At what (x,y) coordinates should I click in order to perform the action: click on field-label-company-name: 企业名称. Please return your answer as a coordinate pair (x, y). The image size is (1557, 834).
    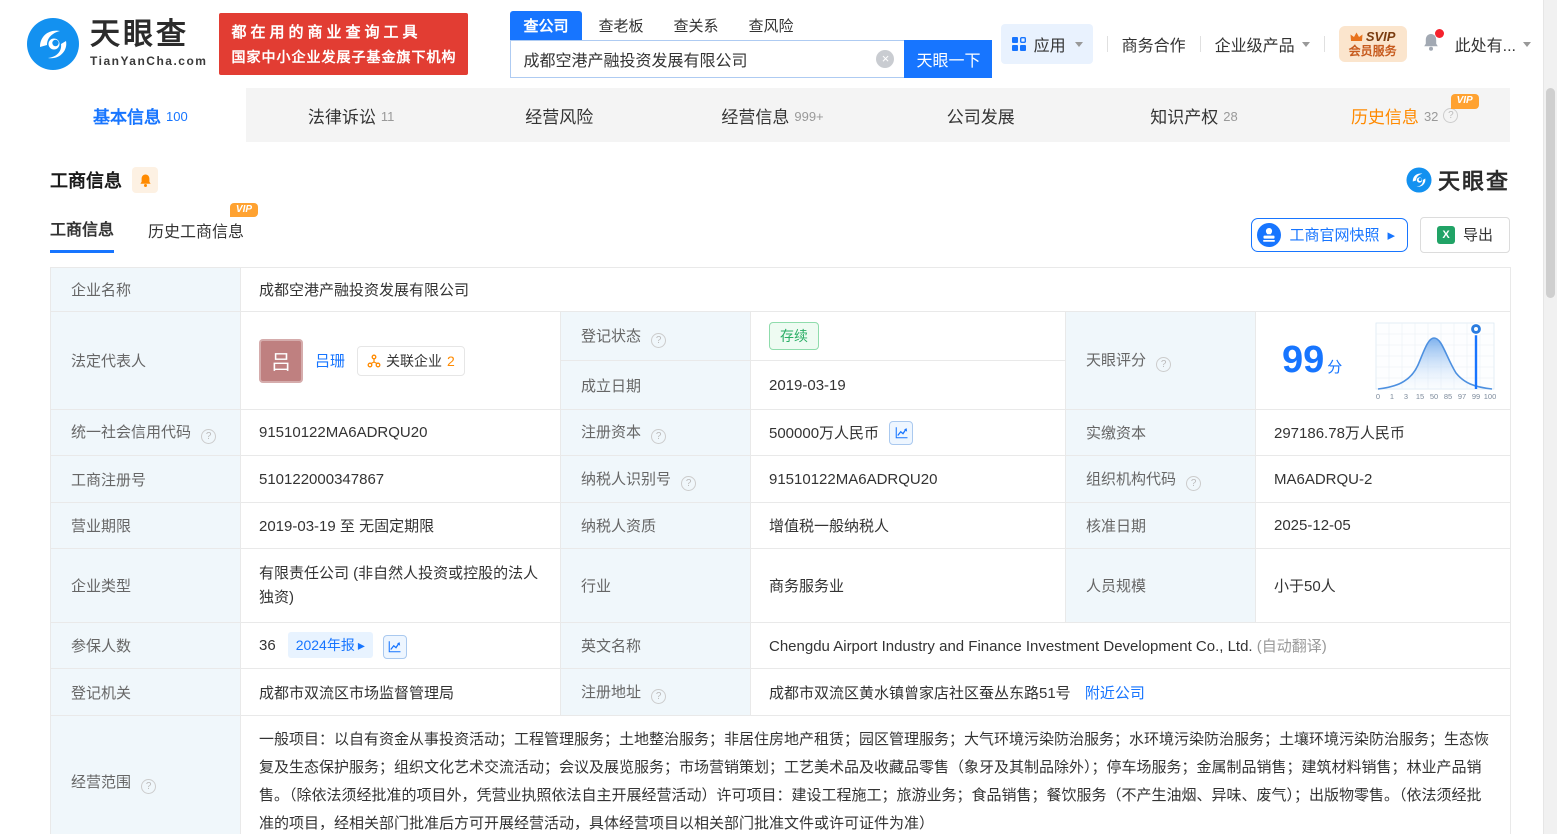
    Looking at the image, I should click on (145, 289).